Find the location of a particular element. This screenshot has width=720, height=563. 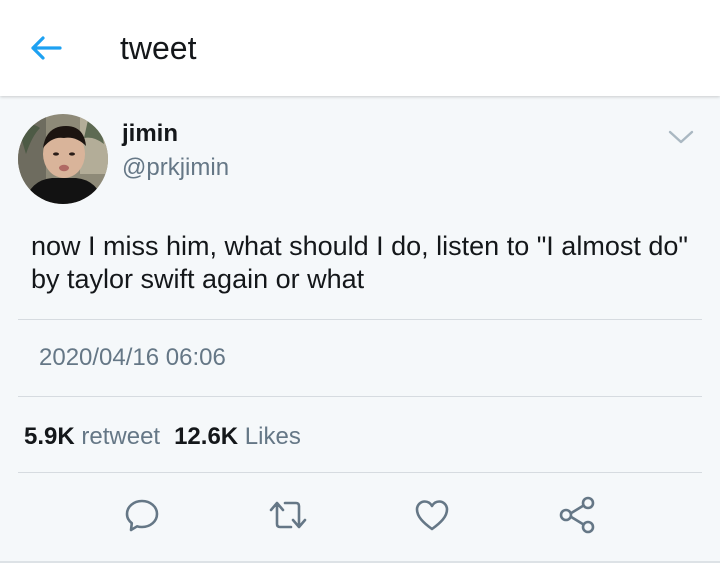

share-button is located at coordinates (577, 515).